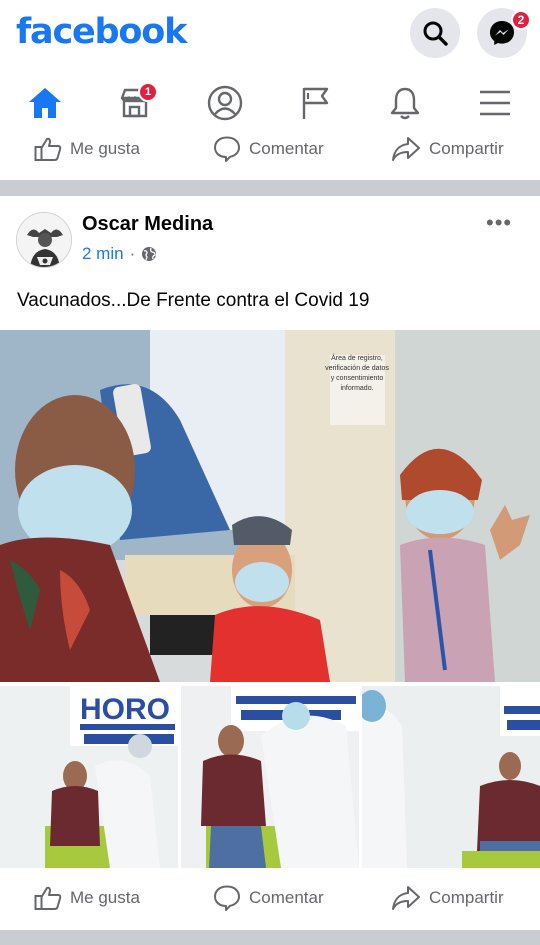 This screenshot has height=945, width=540. I want to click on hamburger-icon, so click(495, 103).